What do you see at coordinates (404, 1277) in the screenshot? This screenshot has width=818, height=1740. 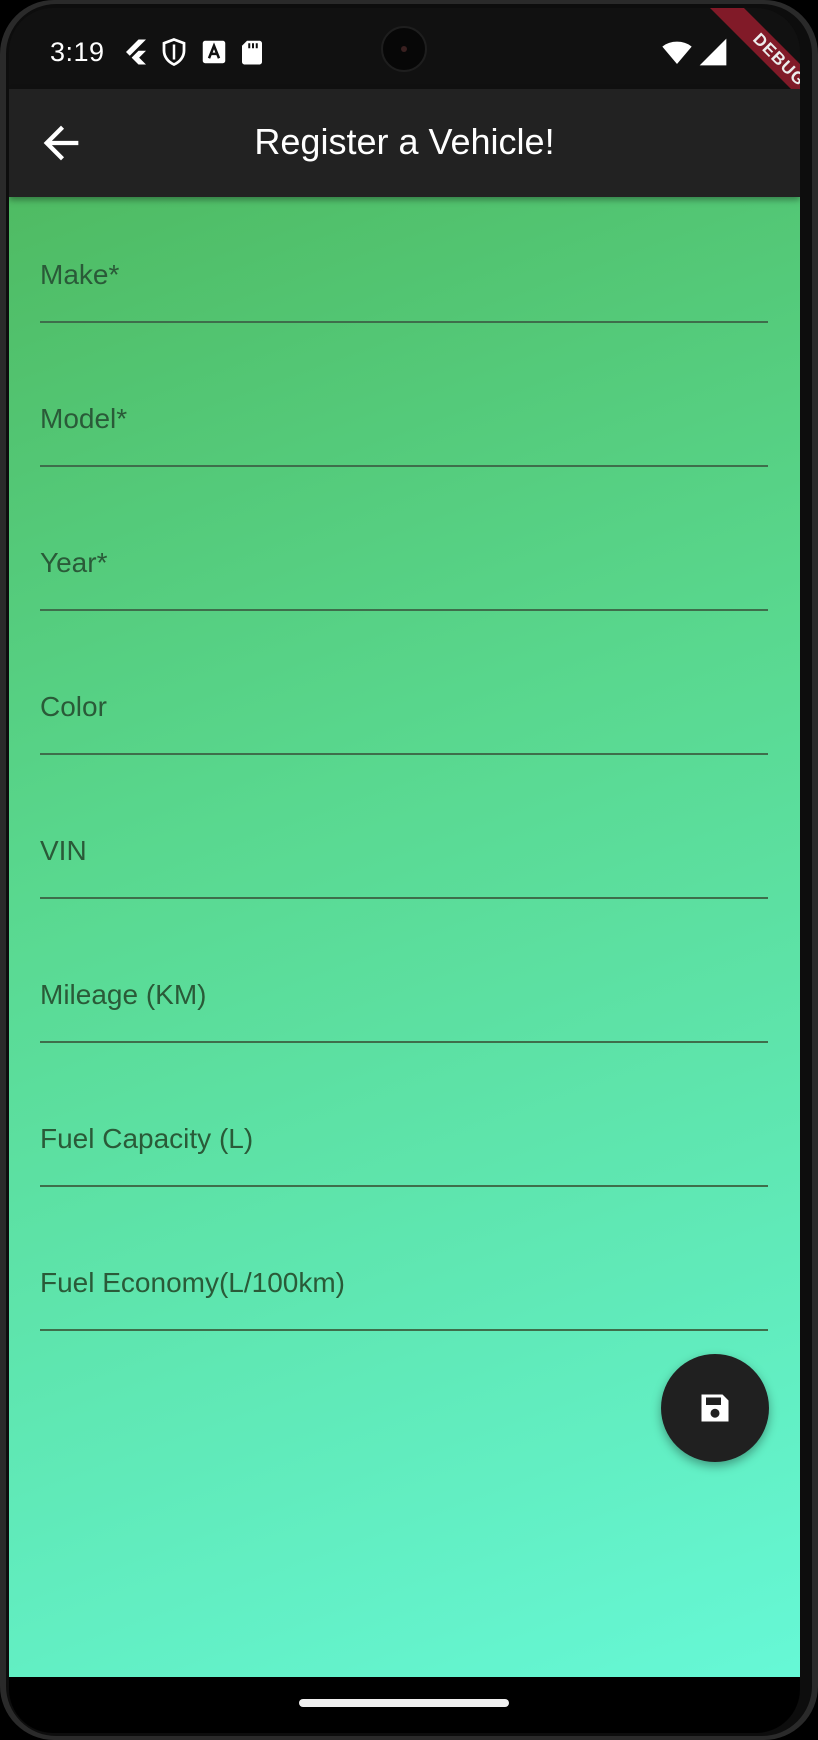 I see `fuel-economy-field: Fuel Economy(L/100km)` at bounding box center [404, 1277].